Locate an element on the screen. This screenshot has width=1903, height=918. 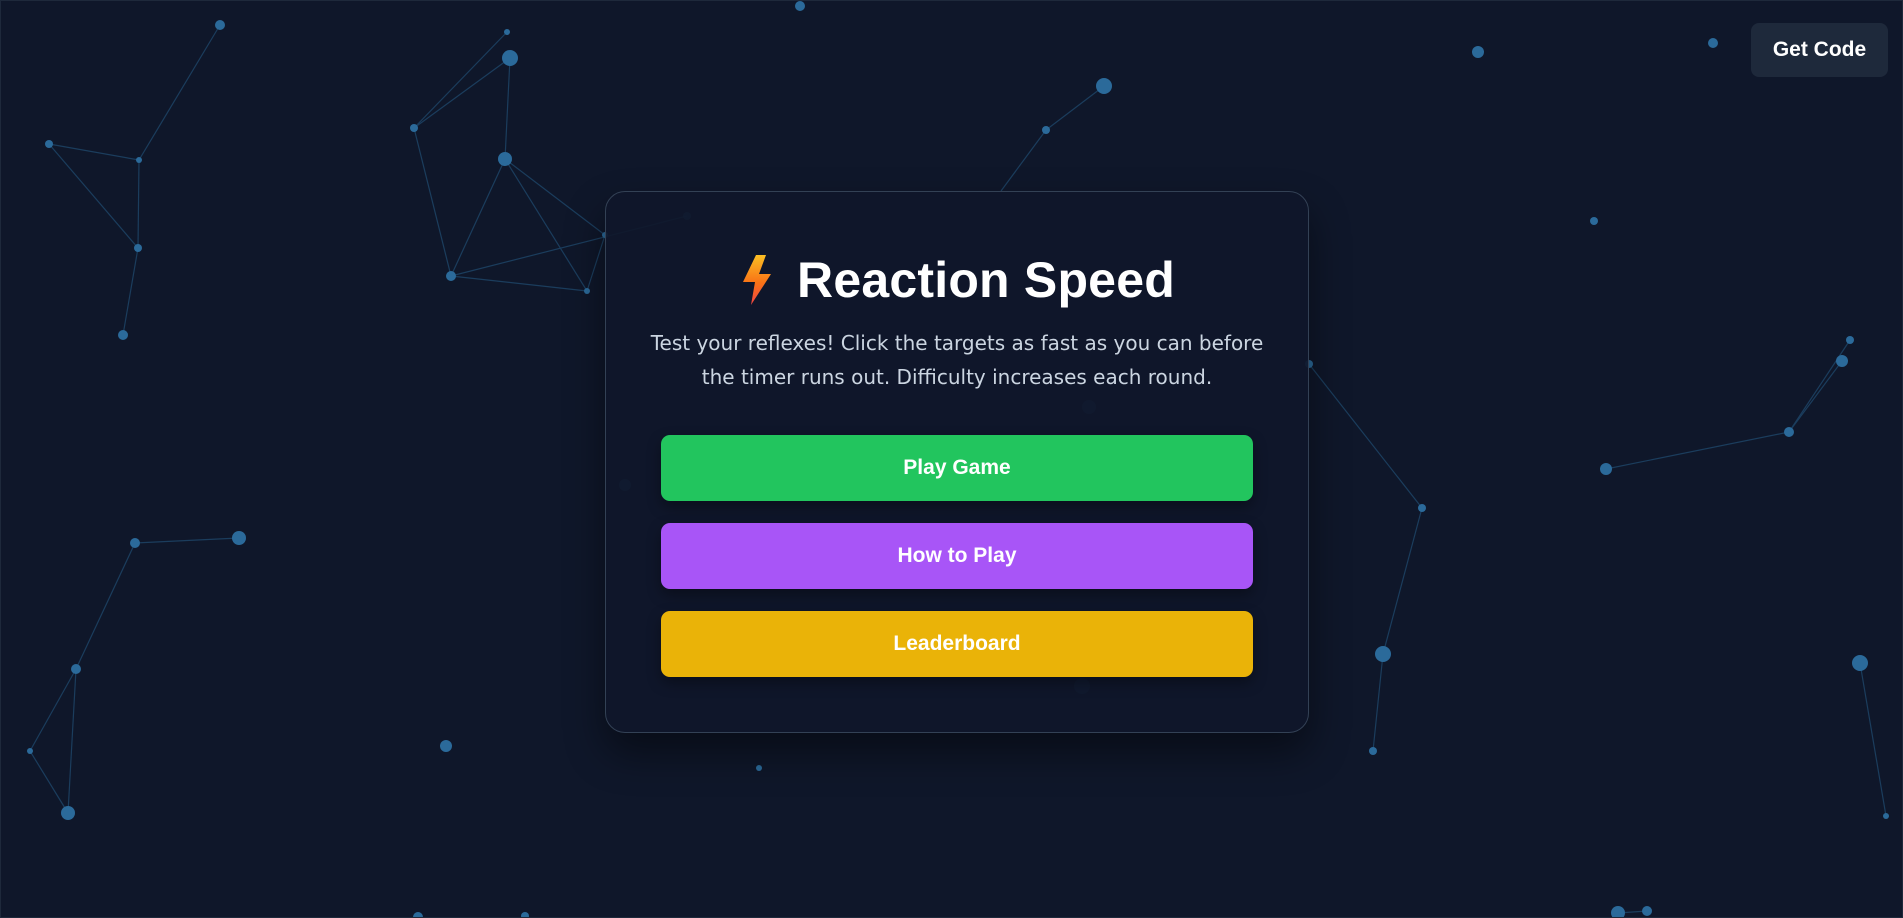
lightning-bolt-icon is located at coordinates (757, 280).